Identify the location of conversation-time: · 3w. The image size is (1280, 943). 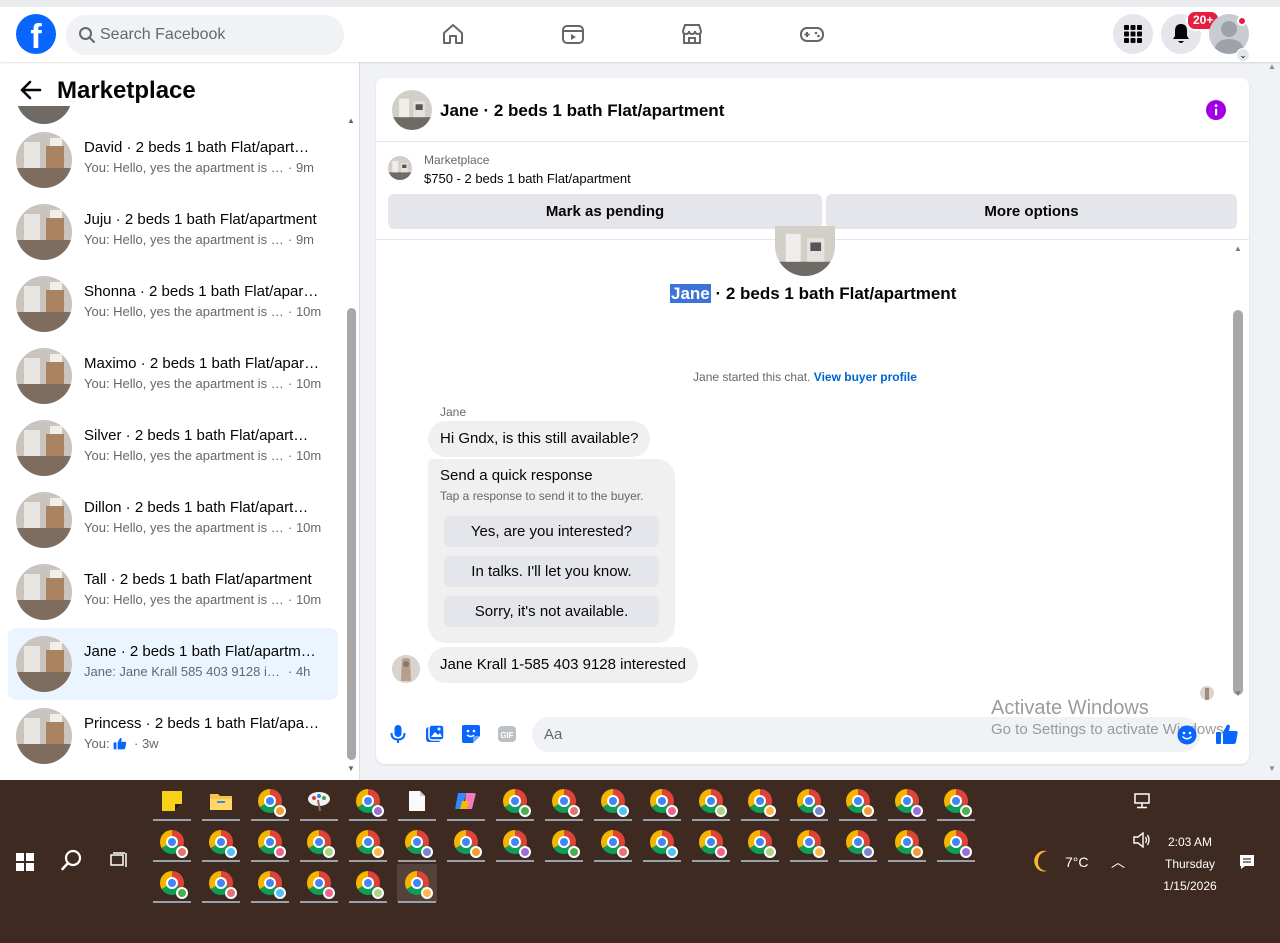
(146, 743).